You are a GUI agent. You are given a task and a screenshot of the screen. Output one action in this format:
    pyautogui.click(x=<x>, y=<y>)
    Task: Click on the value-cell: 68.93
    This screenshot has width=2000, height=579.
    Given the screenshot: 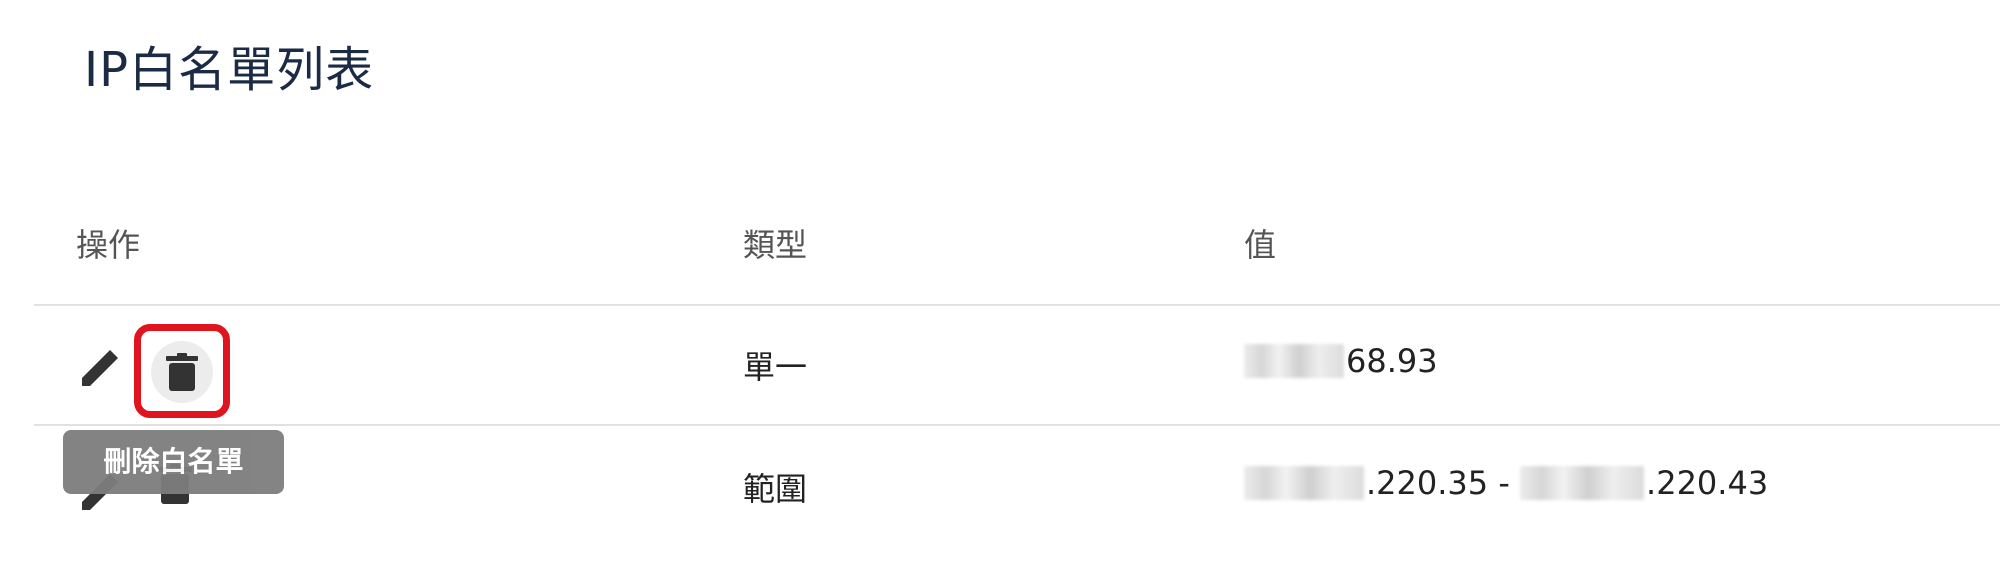 What is the action you would take?
    pyautogui.click(x=1341, y=361)
    